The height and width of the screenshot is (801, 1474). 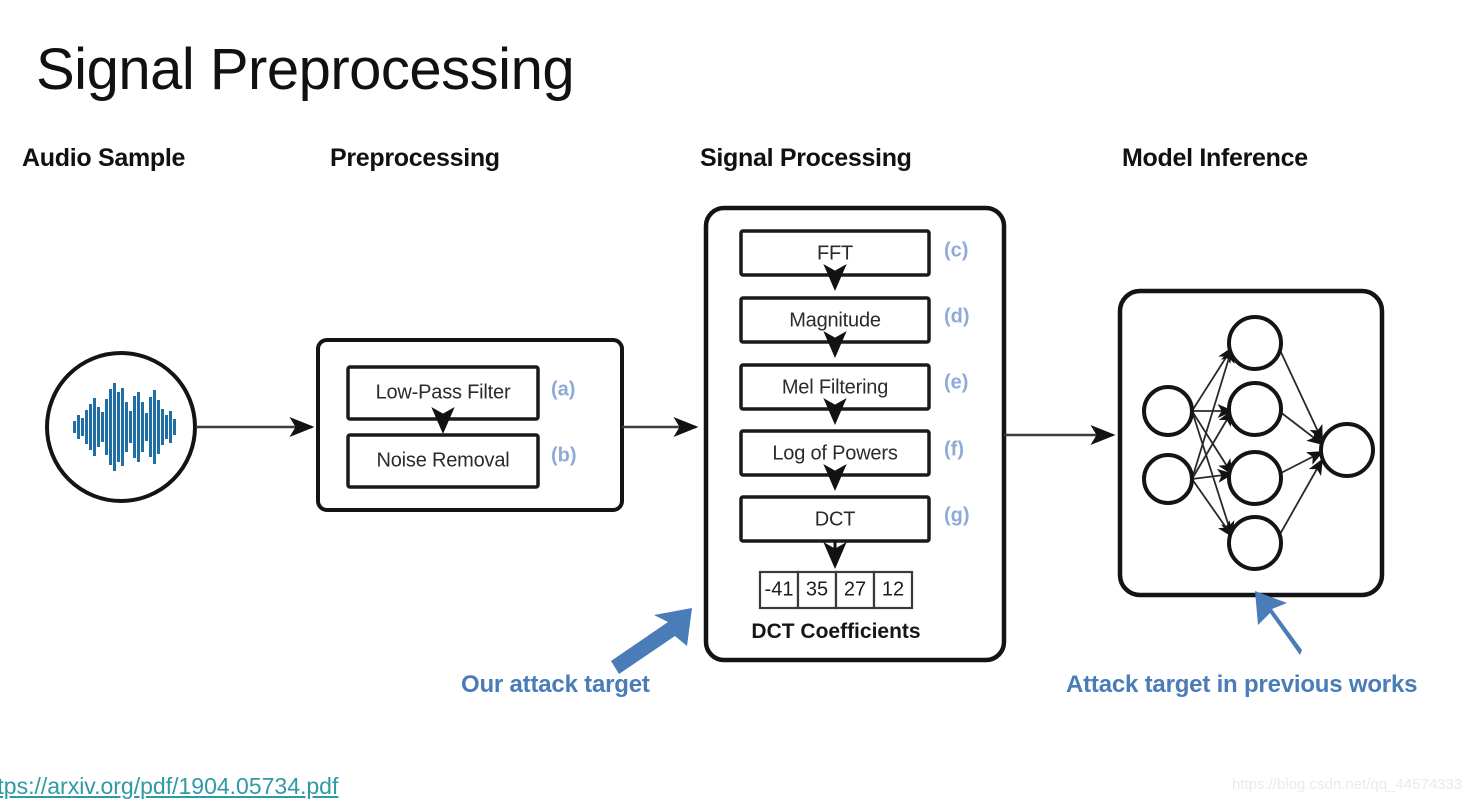 I want to click on step-label-mel-filtering: Mel Filtering, so click(x=835, y=387).